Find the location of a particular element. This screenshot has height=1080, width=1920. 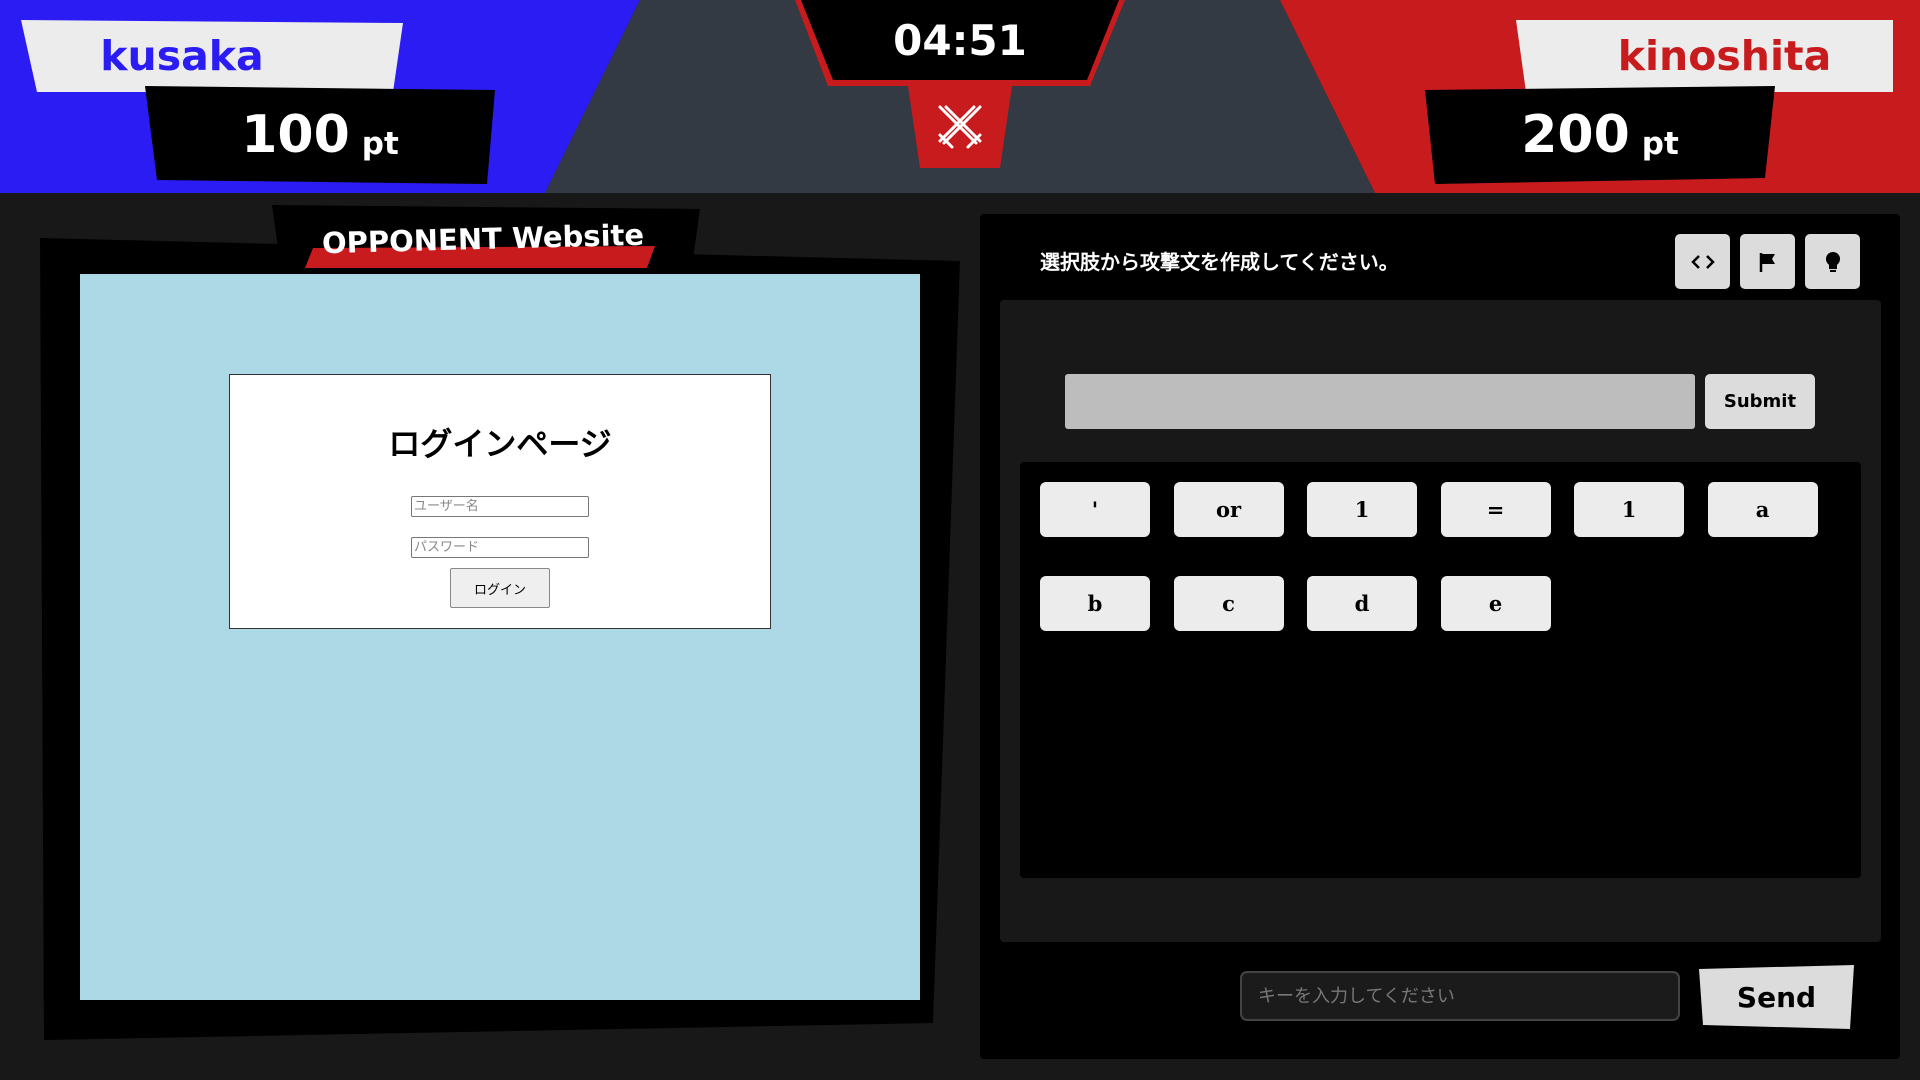

code-icon is located at coordinates (1702, 261).